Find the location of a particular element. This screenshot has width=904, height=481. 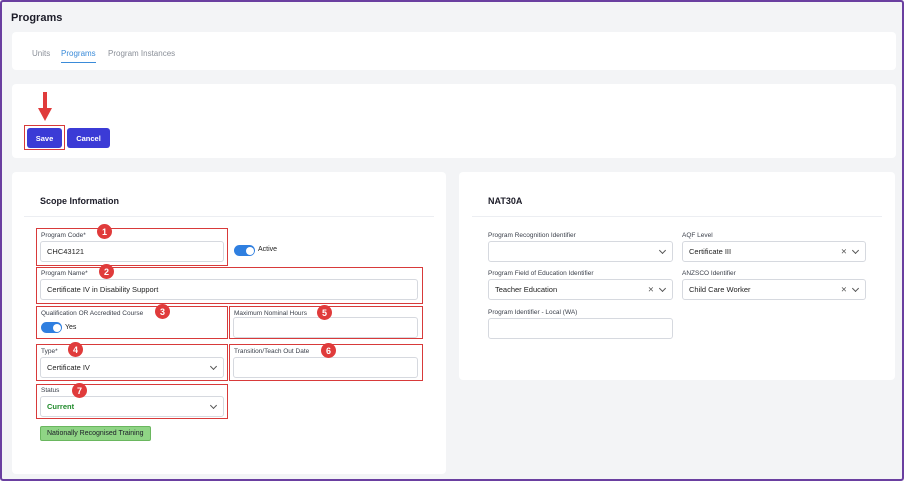

aqf-select: Certificate III ✕ is located at coordinates (774, 251).